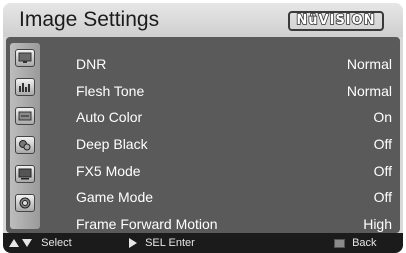 This screenshot has height=253, width=406. Describe the element at coordinates (115, 197) in the screenshot. I see `row-label: Game Mode` at that location.